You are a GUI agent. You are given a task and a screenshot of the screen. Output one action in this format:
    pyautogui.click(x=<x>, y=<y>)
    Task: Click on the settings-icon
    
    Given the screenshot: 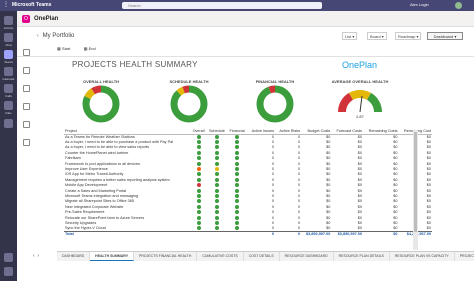 What is the action you would take?
    pyautogui.click(x=26, y=124)
    